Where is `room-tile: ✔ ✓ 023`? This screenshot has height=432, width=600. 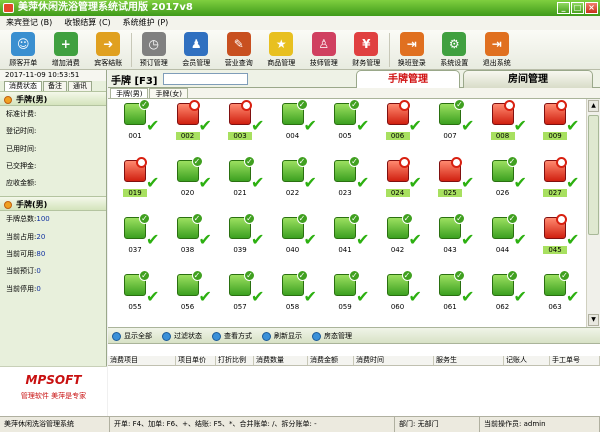 room-tile: ✔ ✓ 023 is located at coordinates (346, 186).